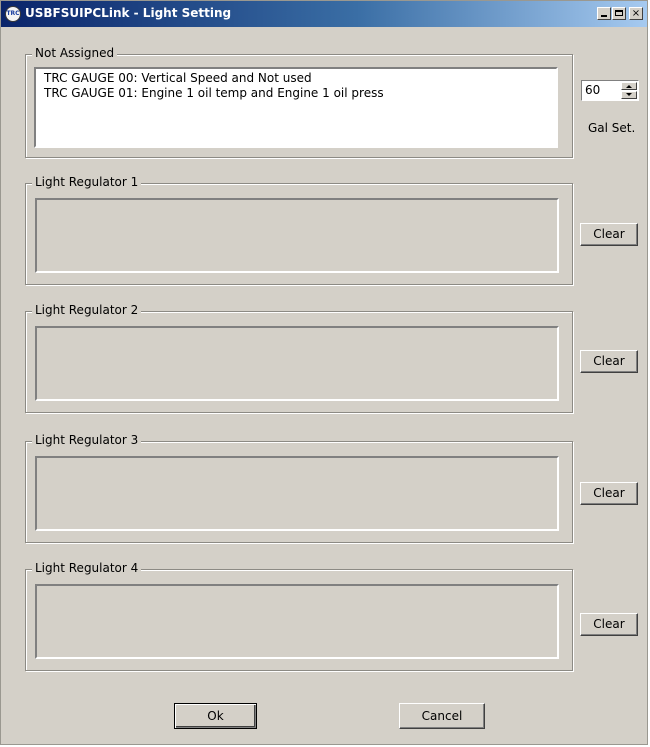  I want to click on clear-regulator-1-button: Clear, so click(609, 234).